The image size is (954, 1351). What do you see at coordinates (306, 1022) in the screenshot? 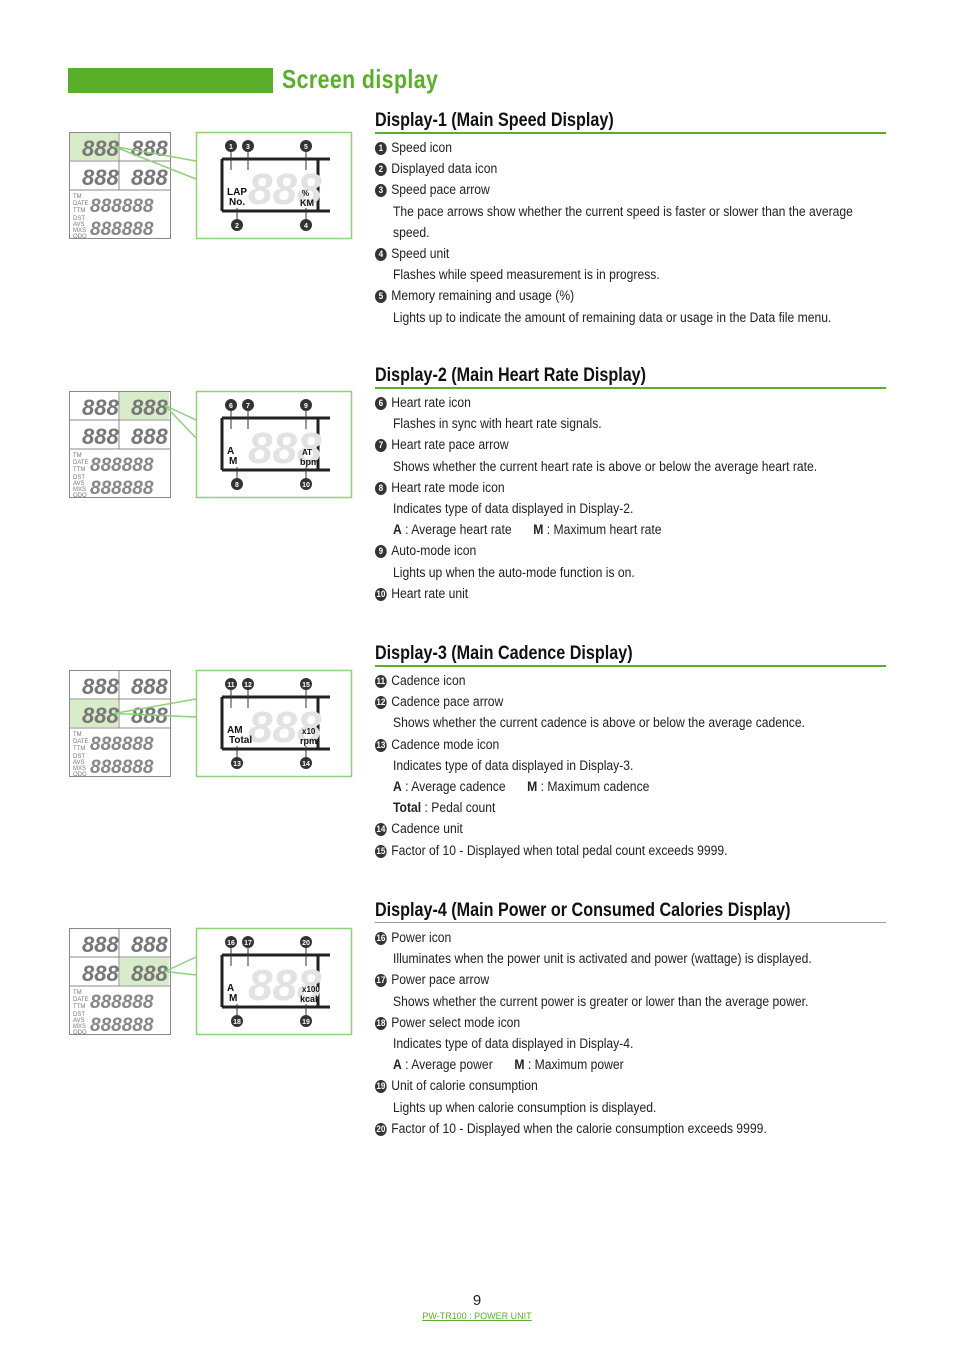
I see `callout-number: 19` at bounding box center [306, 1022].